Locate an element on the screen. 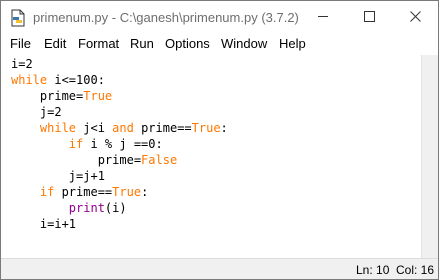 This screenshot has height=280, width=439. code-line: j=2 is located at coordinates (36, 112).